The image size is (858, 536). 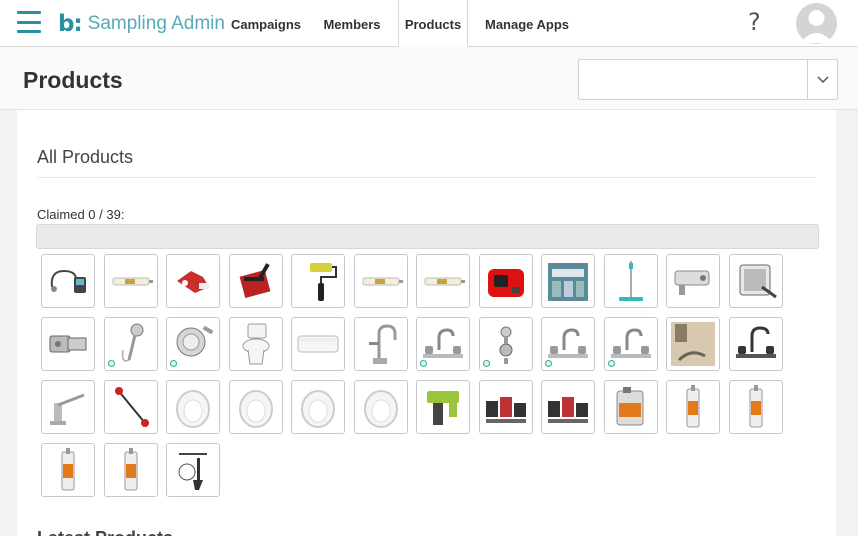 What do you see at coordinates (81, 214) in the screenshot?
I see `claimed-count: Claimed 0 / 39:` at bounding box center [81, 214].